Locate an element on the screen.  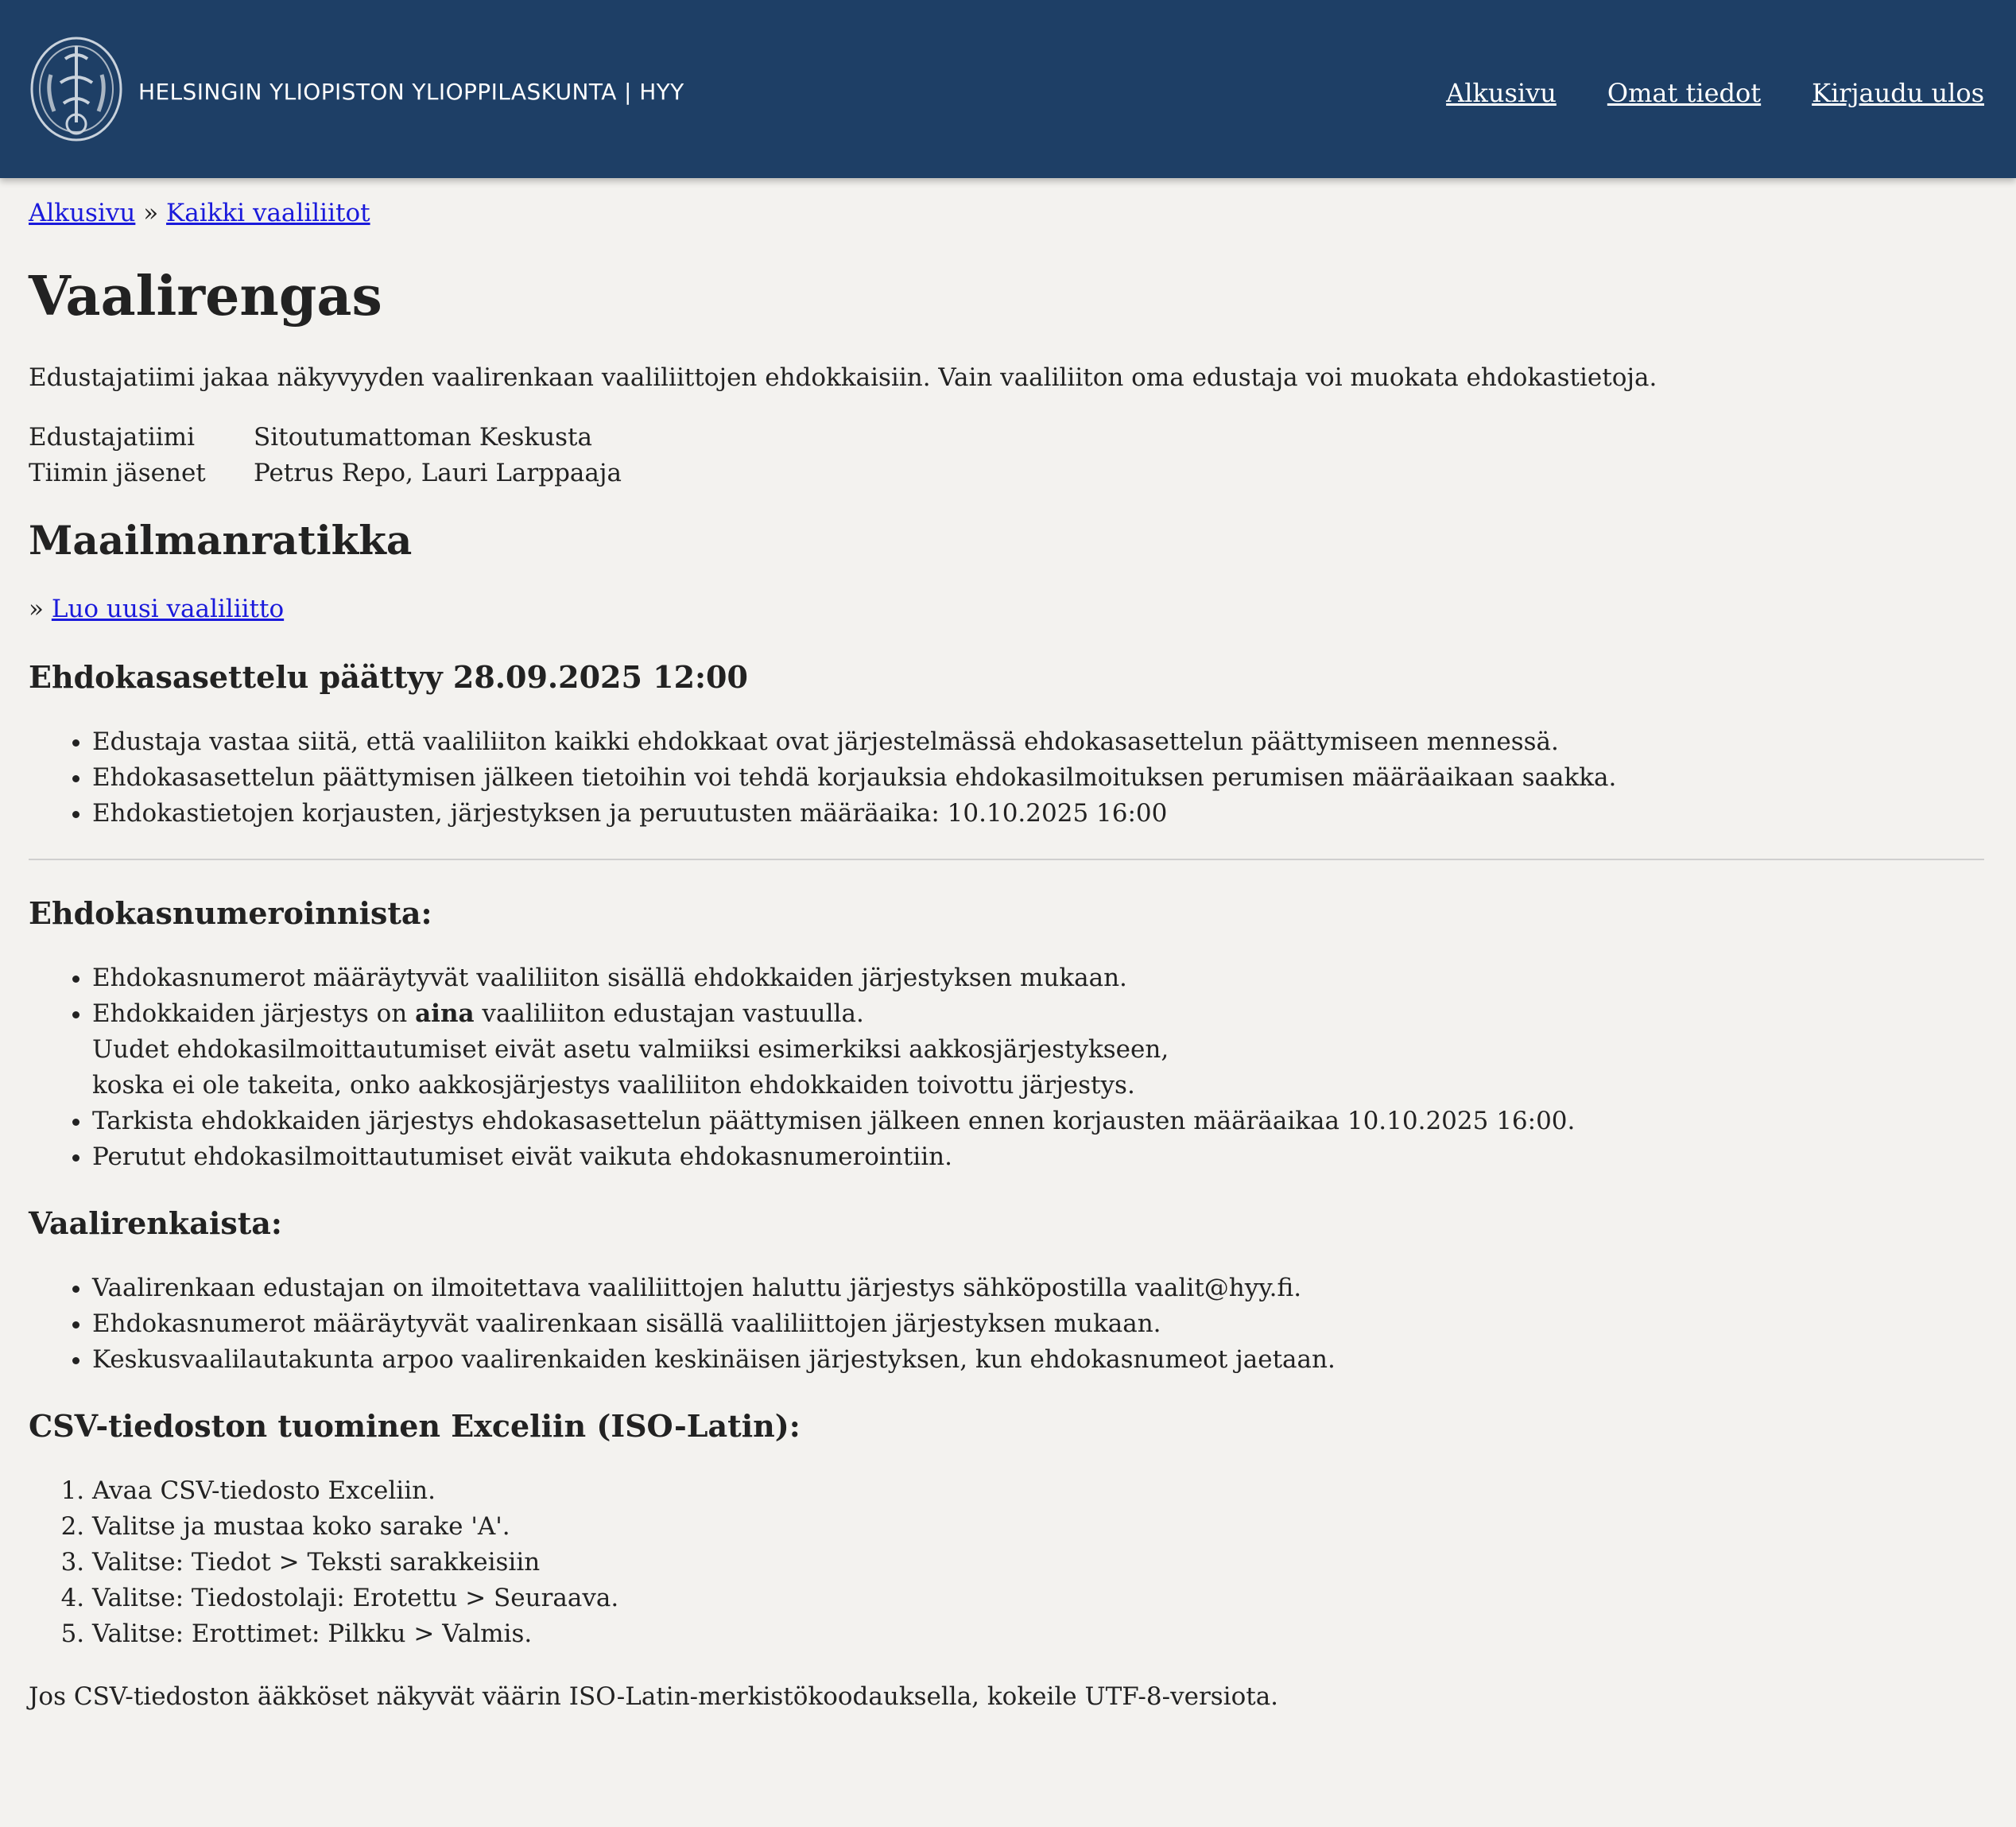
breadcrumb: Alkusivu » Kaikki vaaliliitot is located at coordinates (1006, 214).